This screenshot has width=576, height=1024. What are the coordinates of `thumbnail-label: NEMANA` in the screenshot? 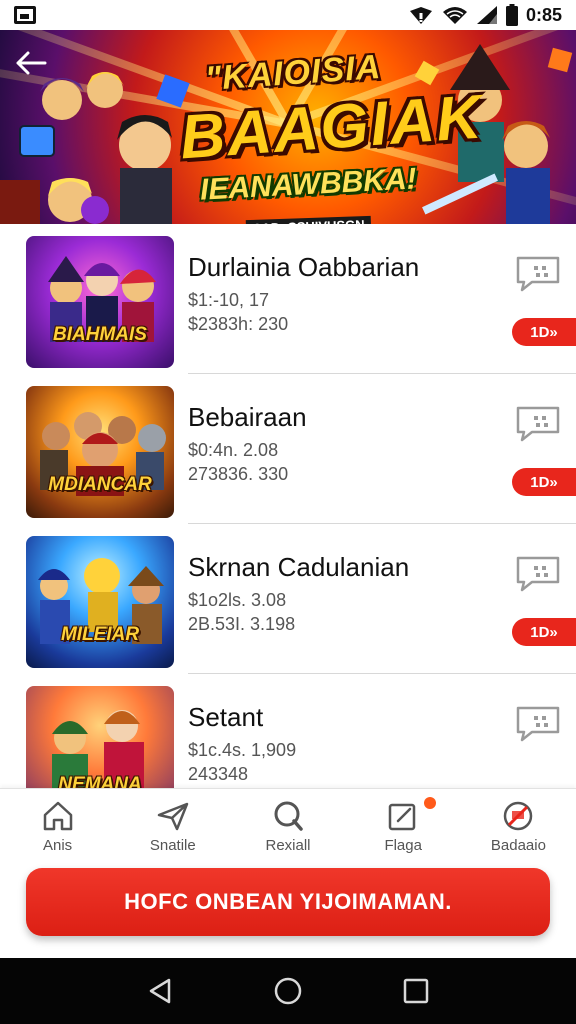 It's located at (100, 781).